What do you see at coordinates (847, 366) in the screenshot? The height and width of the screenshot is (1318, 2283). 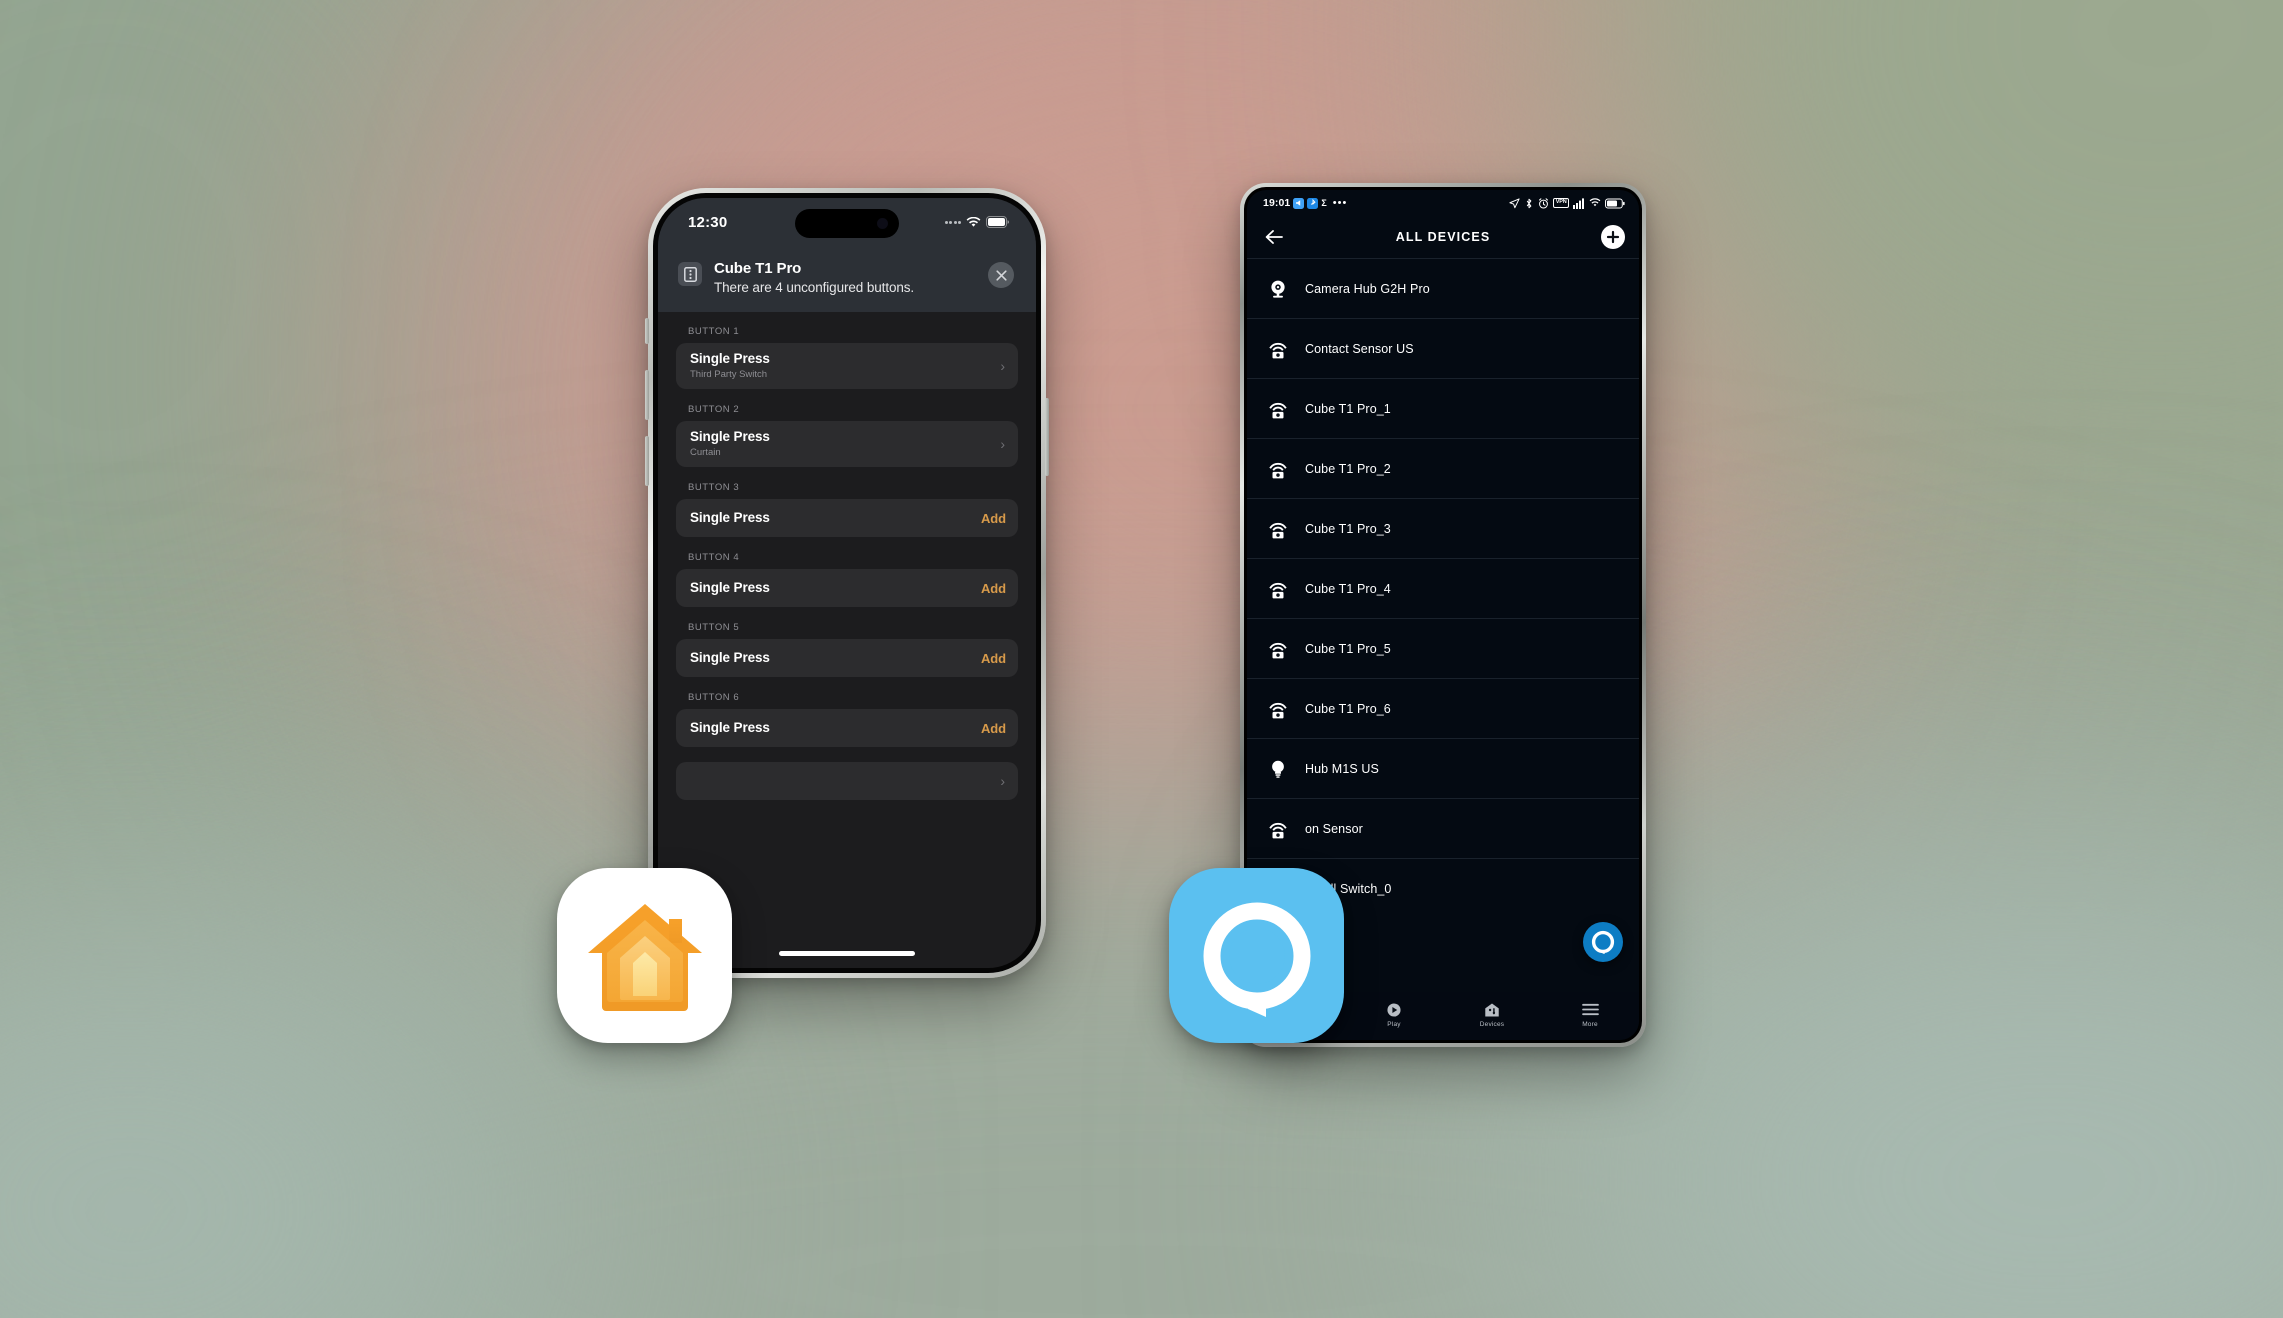 I see `button-config-row: Single Press Third Party Switch ›` at bounding box center [847, 366].